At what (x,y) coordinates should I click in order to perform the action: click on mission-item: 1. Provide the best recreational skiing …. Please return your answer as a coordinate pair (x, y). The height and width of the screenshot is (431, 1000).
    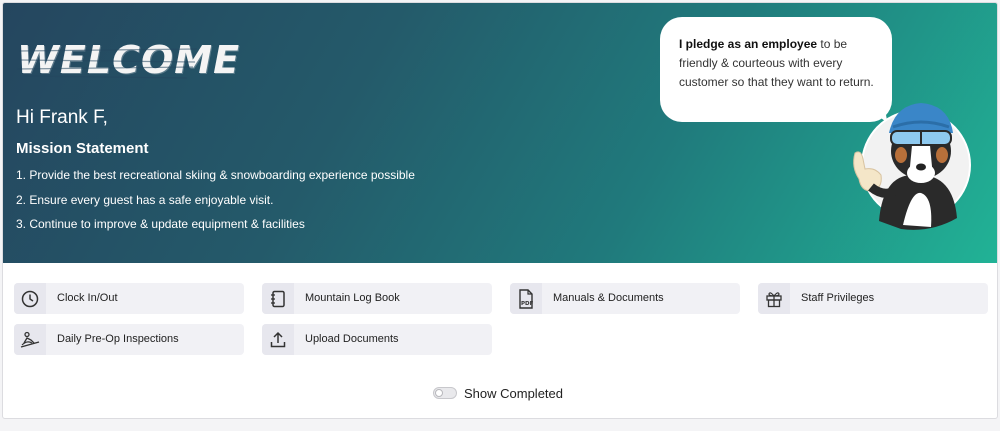
    Looking at the image, I should click on (215, 175).